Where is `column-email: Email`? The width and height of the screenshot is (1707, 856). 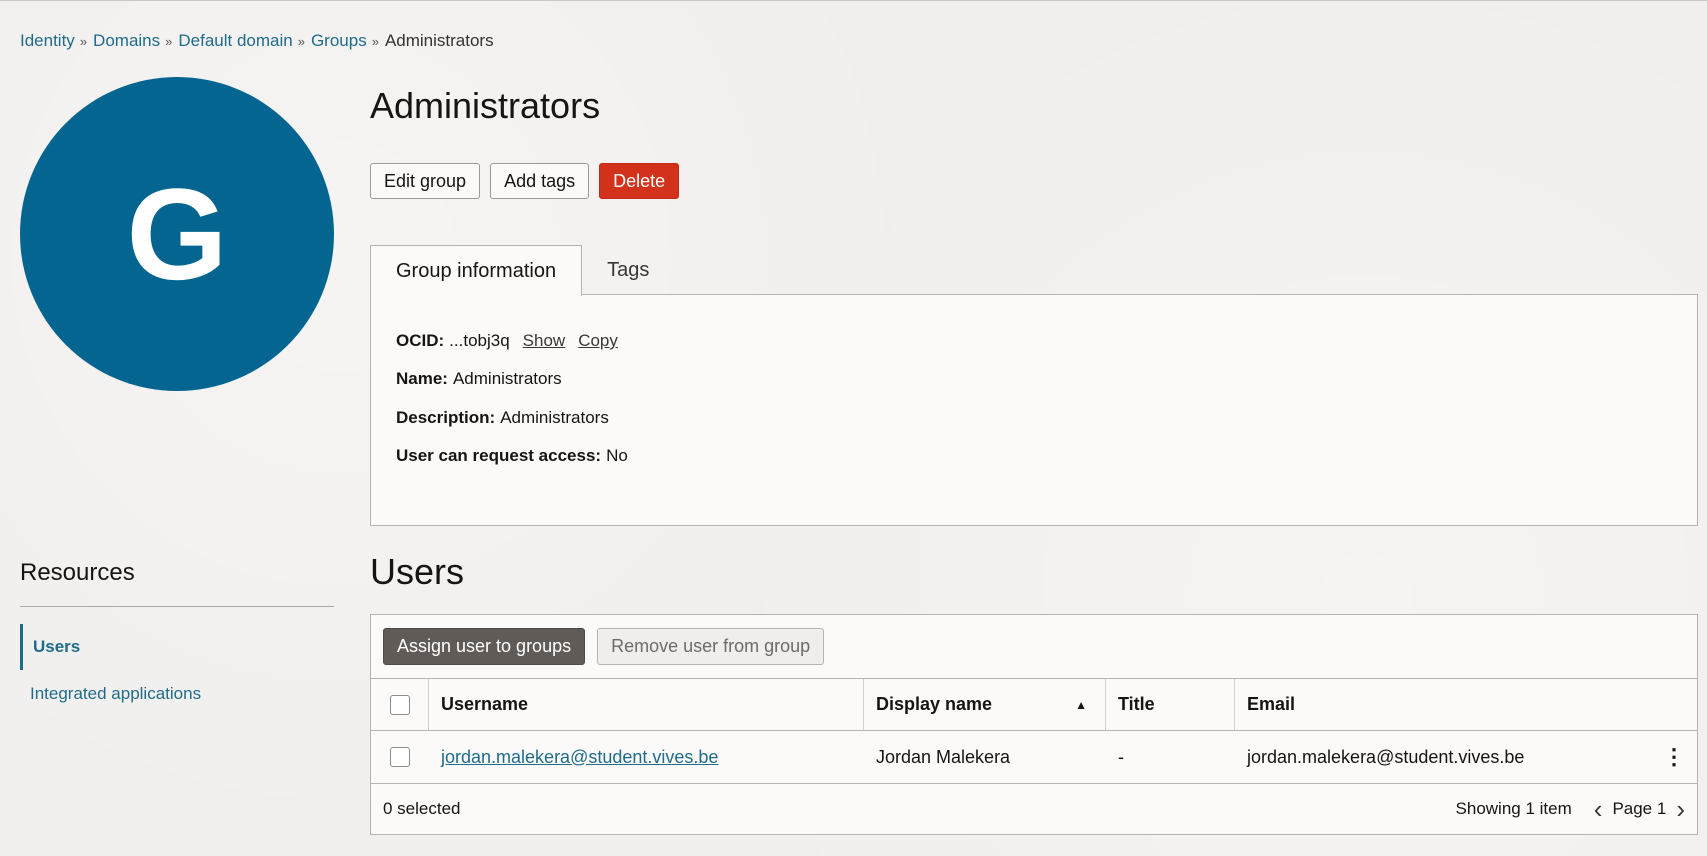 column-email: Email is located at coordinates (1466, 704).